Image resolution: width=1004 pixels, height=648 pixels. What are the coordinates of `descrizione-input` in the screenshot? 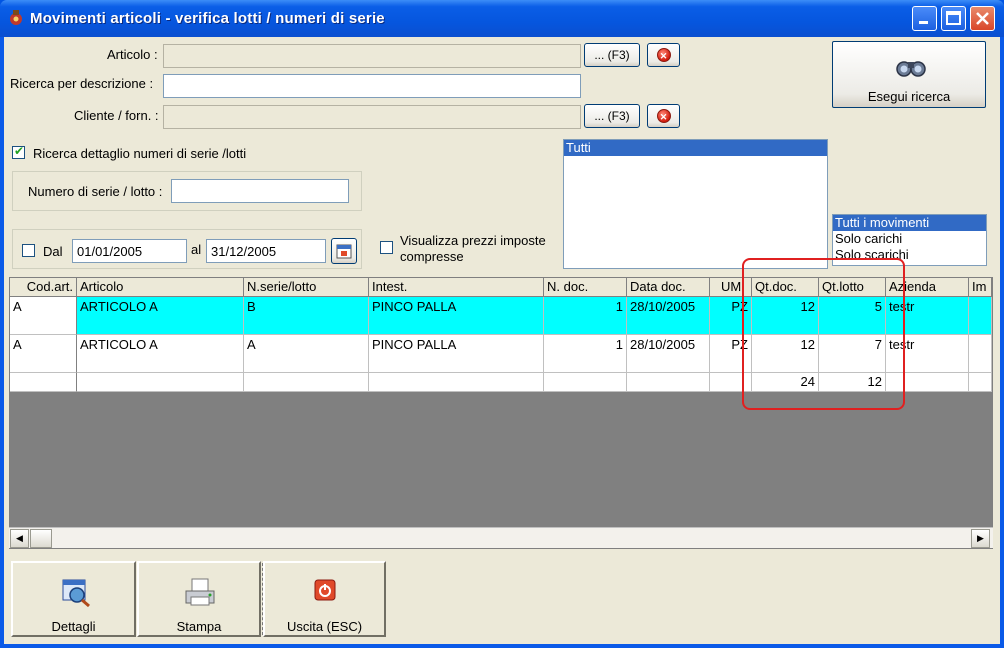 It's located at (372, 86).